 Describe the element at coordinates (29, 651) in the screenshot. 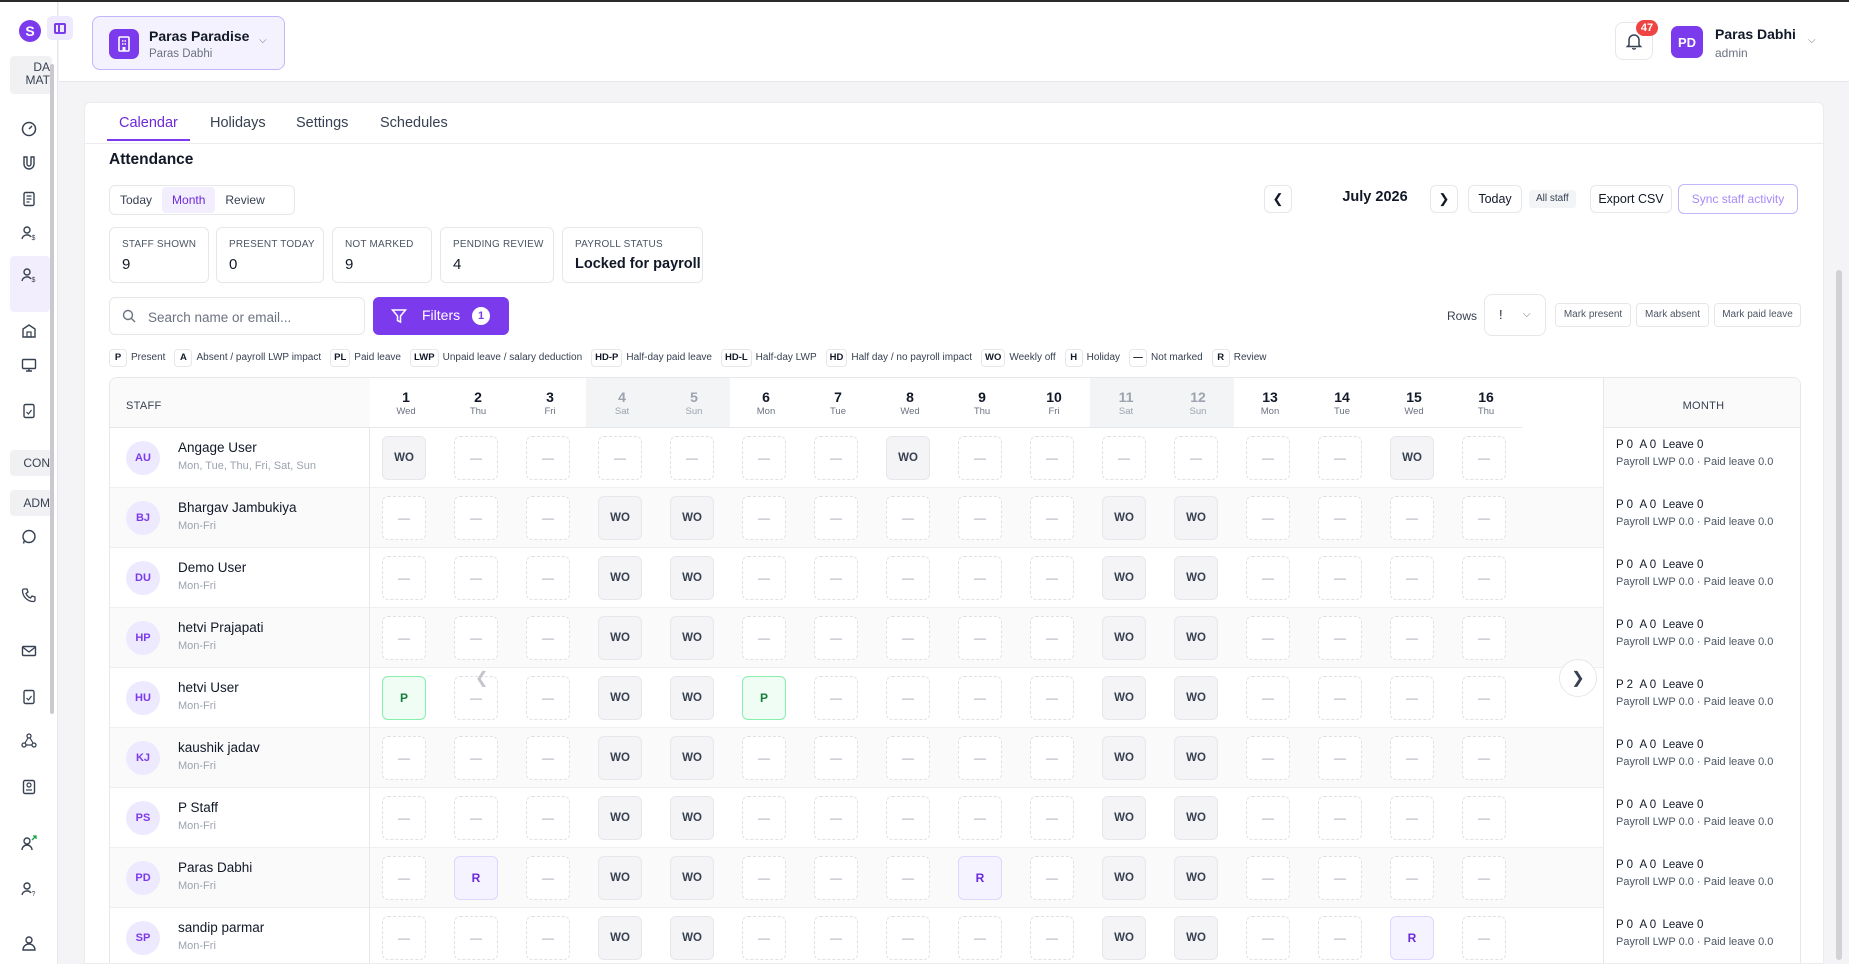

I see `mail-icon` at that location.